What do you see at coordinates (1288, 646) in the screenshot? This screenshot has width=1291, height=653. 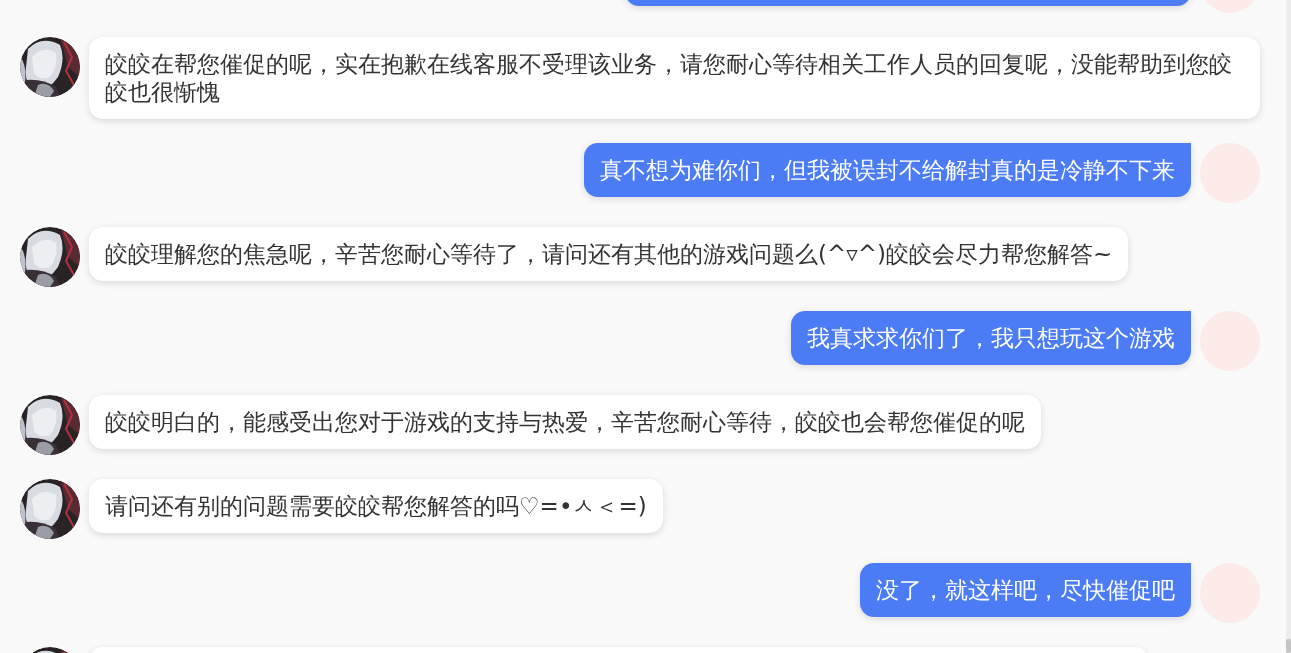 I see `scrollbar-thumb` at bounding box center [1288, 646].